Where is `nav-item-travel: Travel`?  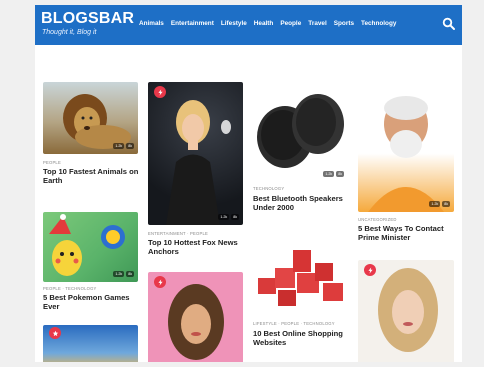
nav-item-travel: Travel is located at coordinates (317, 23).